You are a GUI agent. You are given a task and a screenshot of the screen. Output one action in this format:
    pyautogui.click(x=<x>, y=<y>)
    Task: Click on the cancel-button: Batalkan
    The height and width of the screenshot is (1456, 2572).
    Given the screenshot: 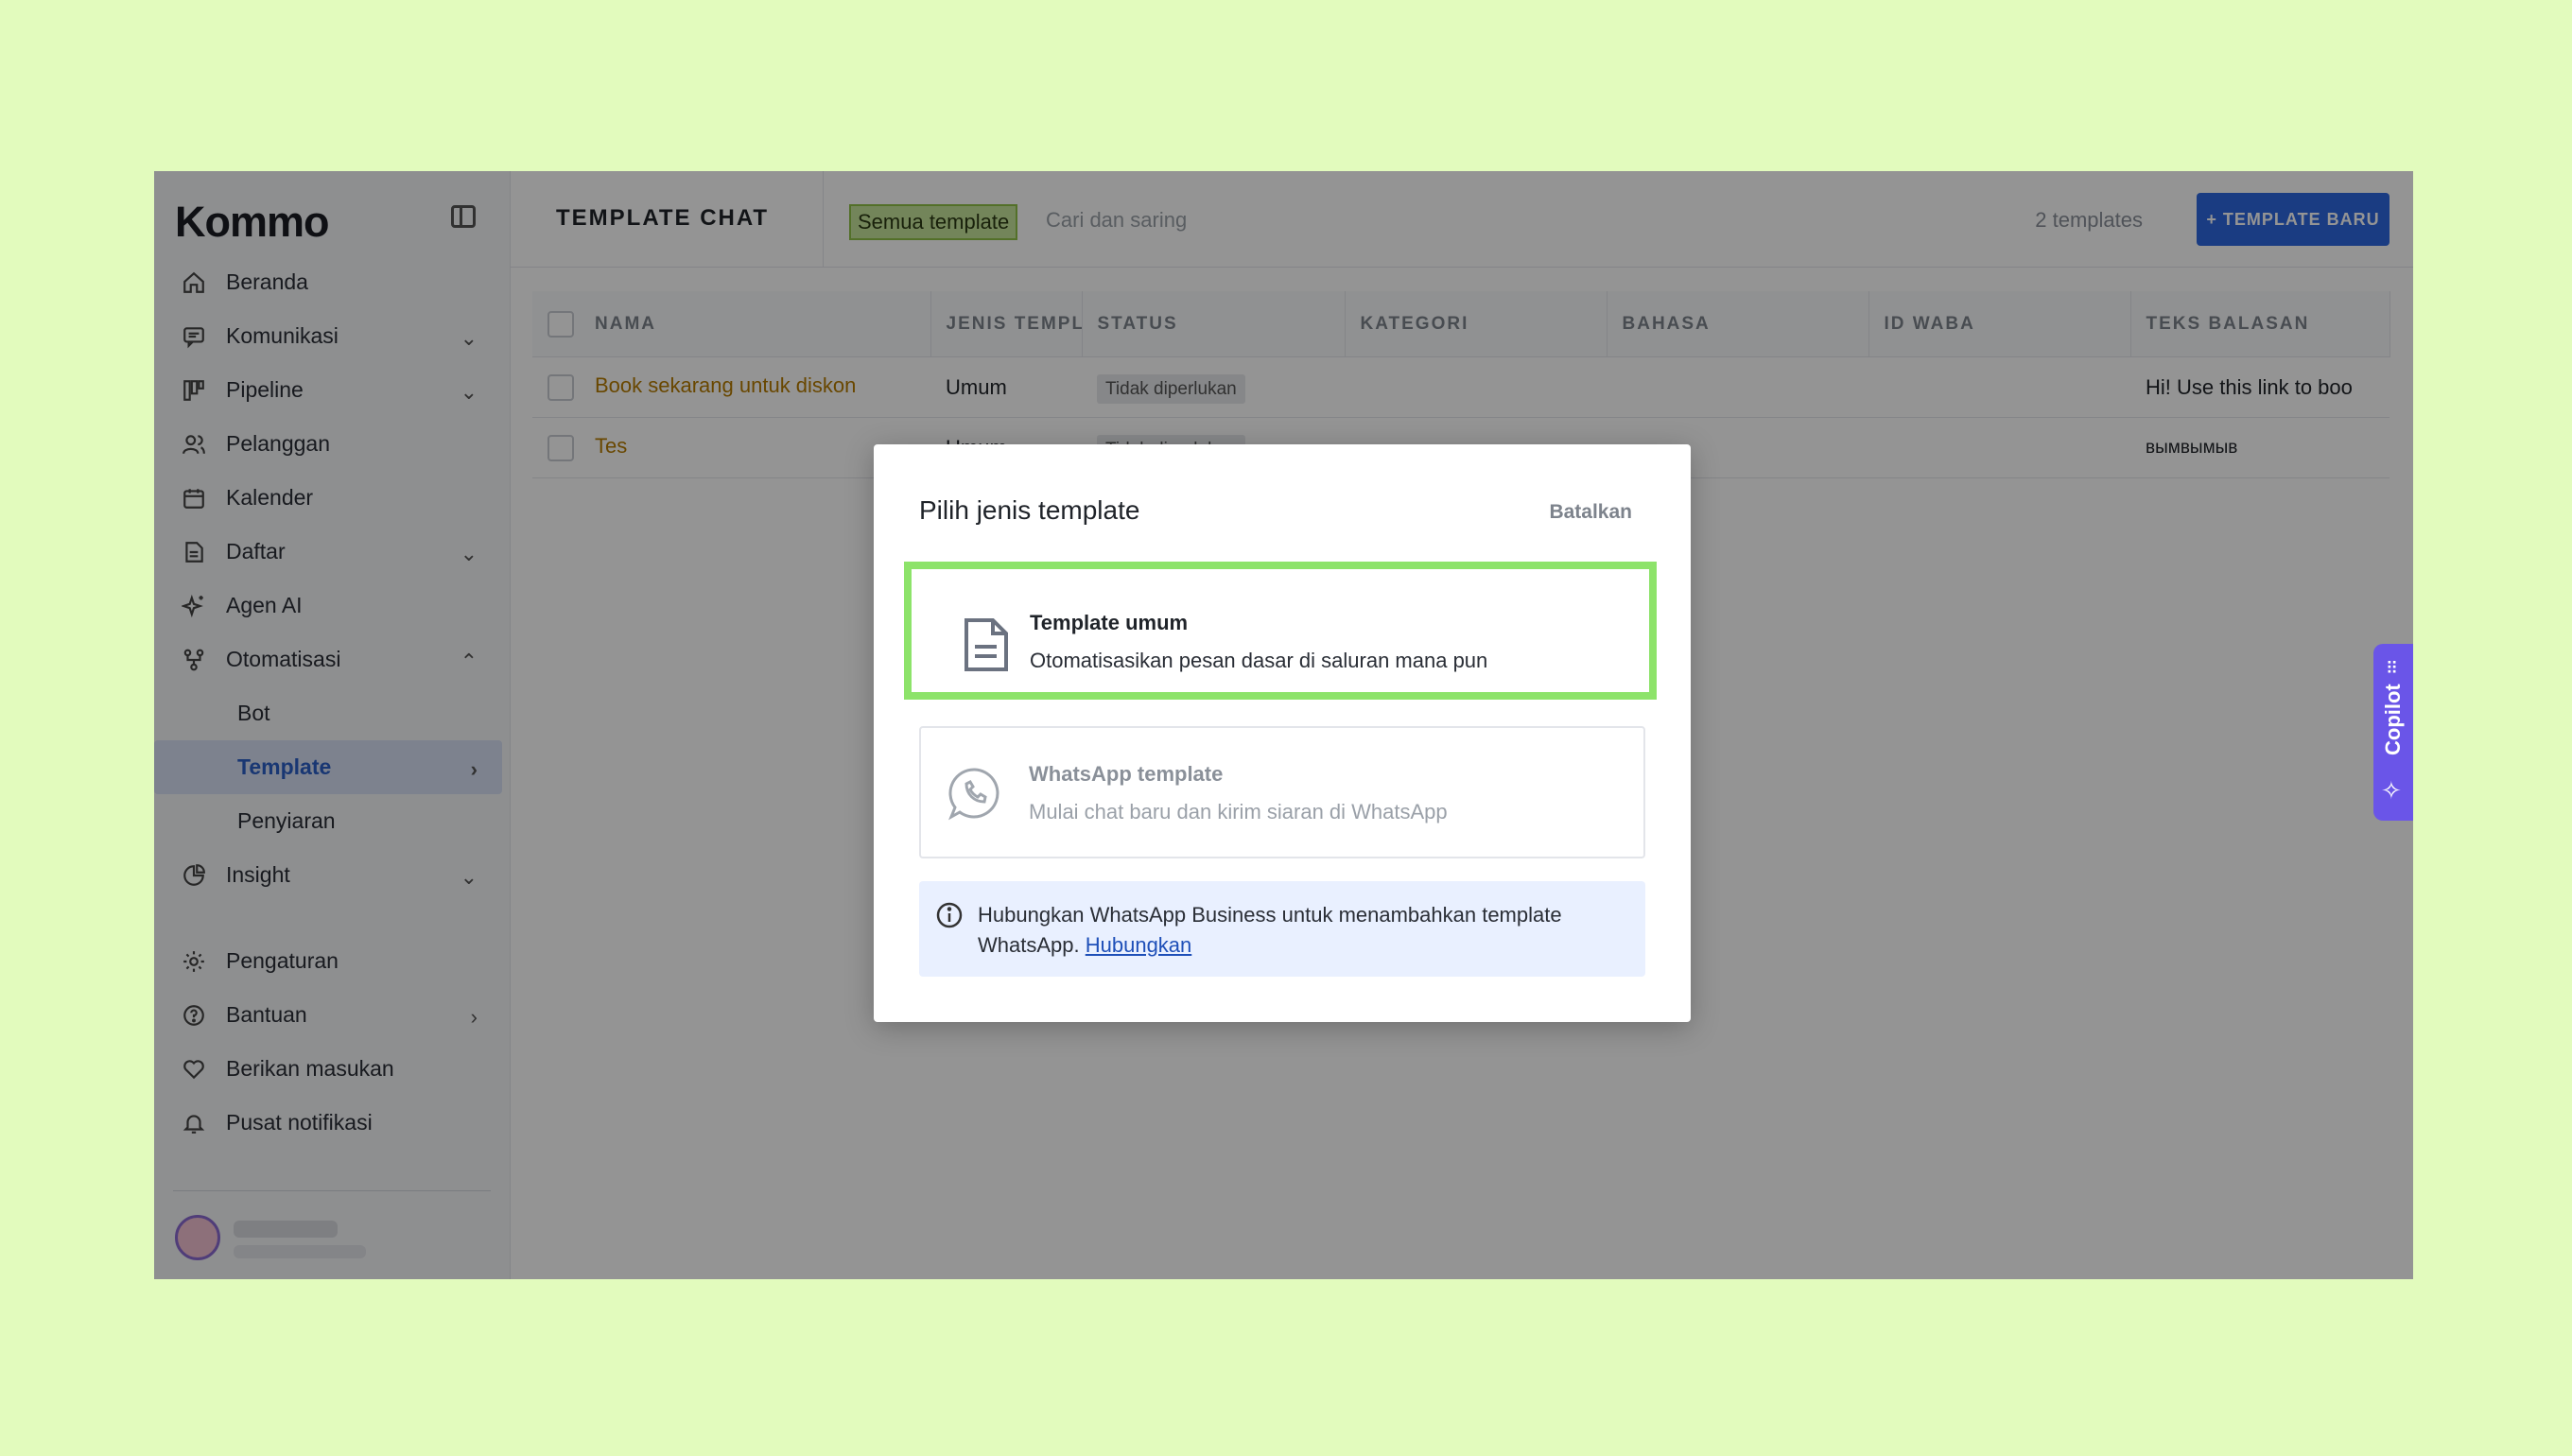 What is the action you would take?
    pyautogui.click(x=1590, y=512)
    